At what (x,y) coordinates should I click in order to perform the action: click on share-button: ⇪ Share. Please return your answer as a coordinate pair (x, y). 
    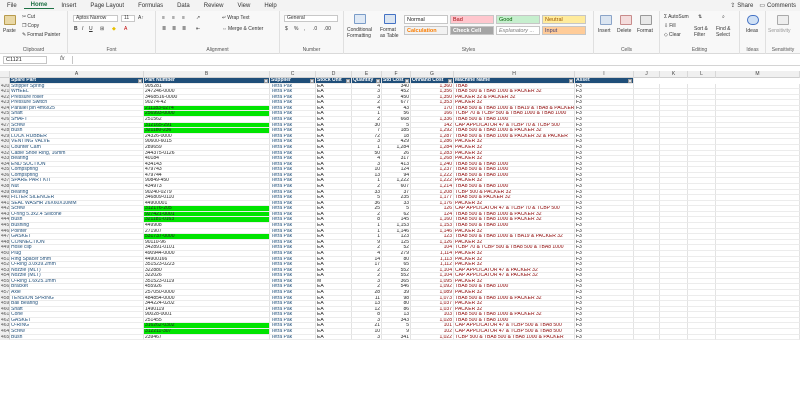
    Looking at the image, I should click on (741, 6).